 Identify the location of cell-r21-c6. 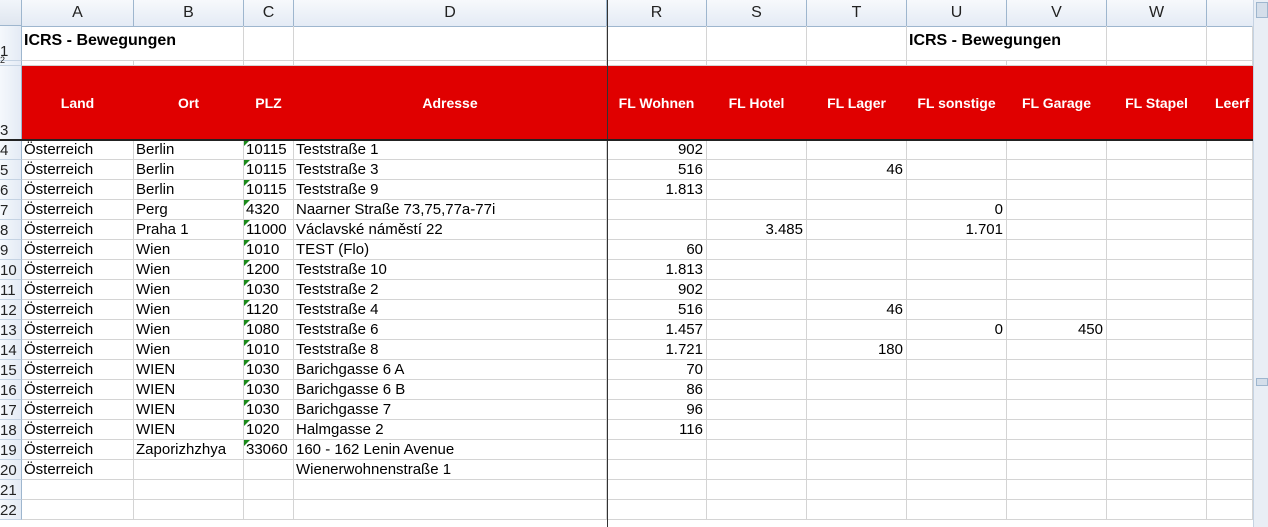
(857, 490).